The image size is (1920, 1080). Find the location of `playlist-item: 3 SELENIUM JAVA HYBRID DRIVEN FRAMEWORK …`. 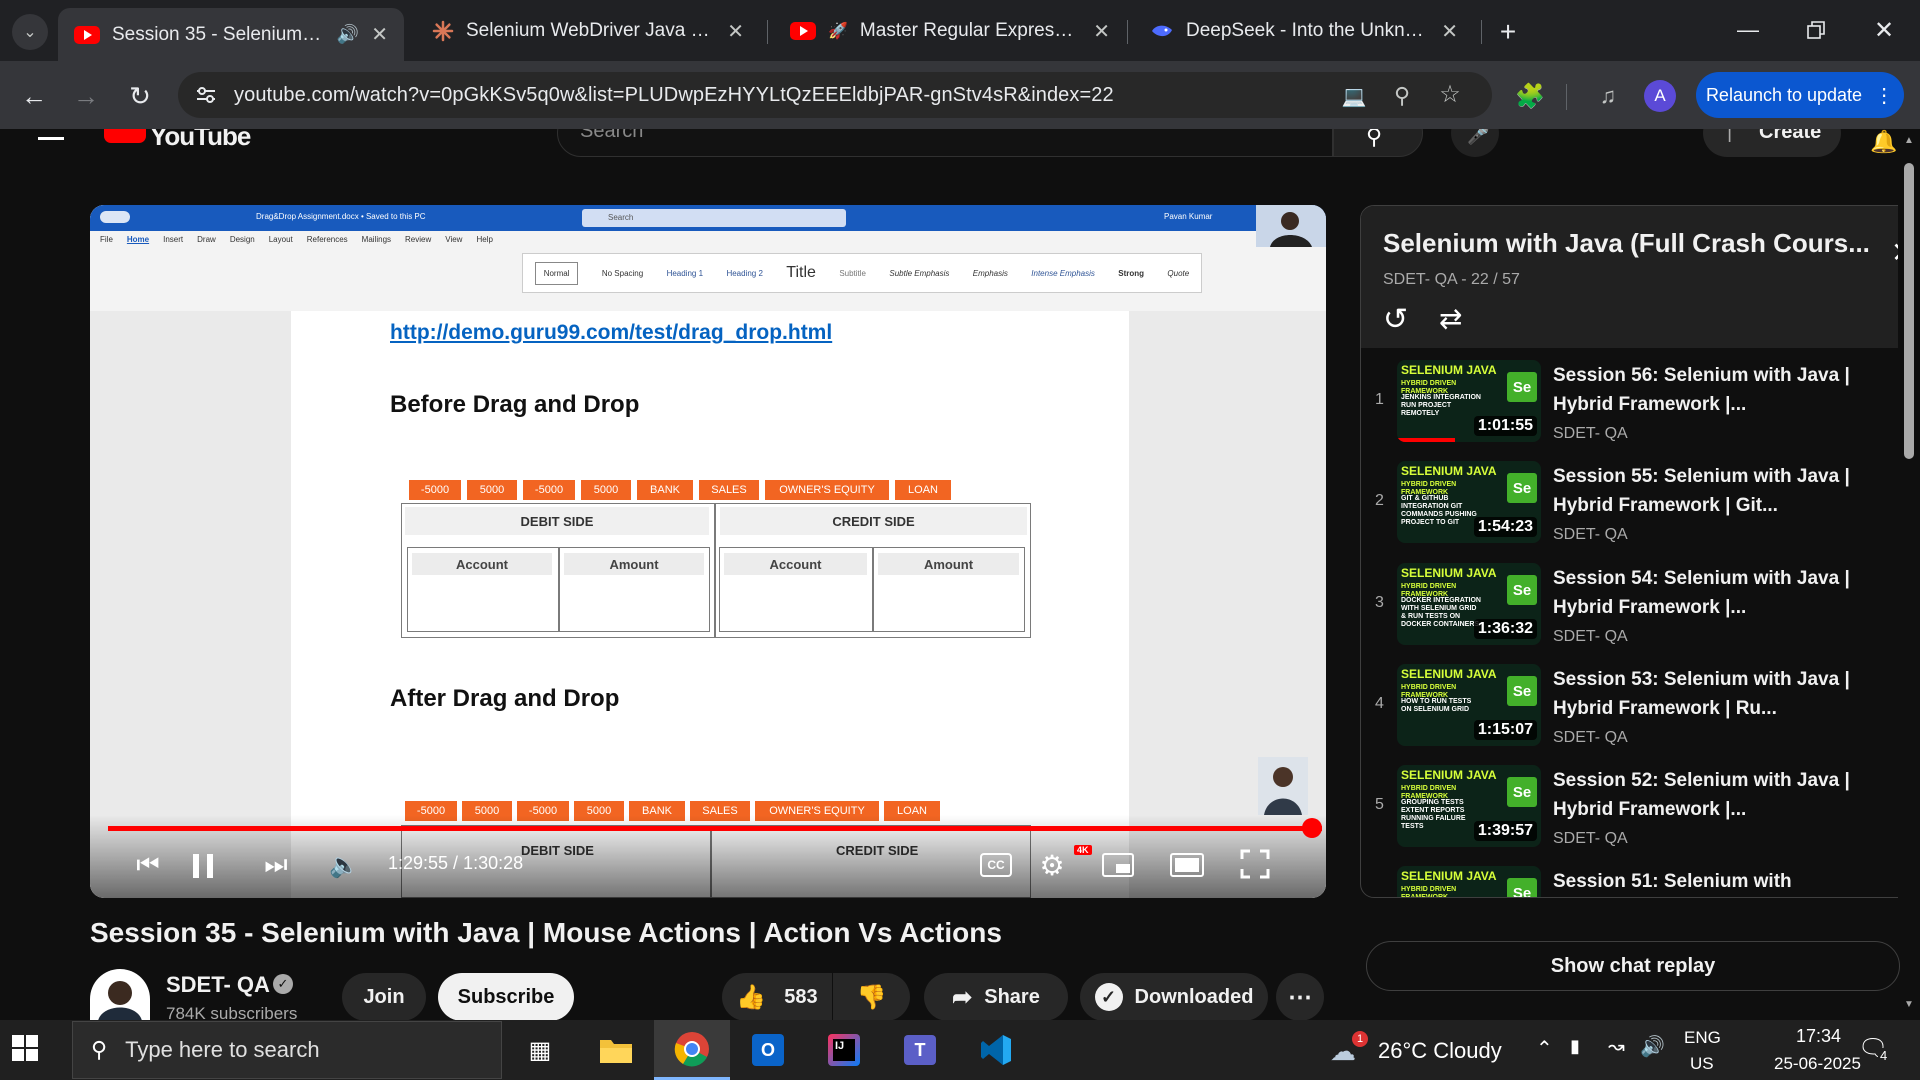

playlist-item: 3 SELENIUM JAVA HYBRID DRIVEN FRAMEWORK … is located at coordinates (1631, 606).